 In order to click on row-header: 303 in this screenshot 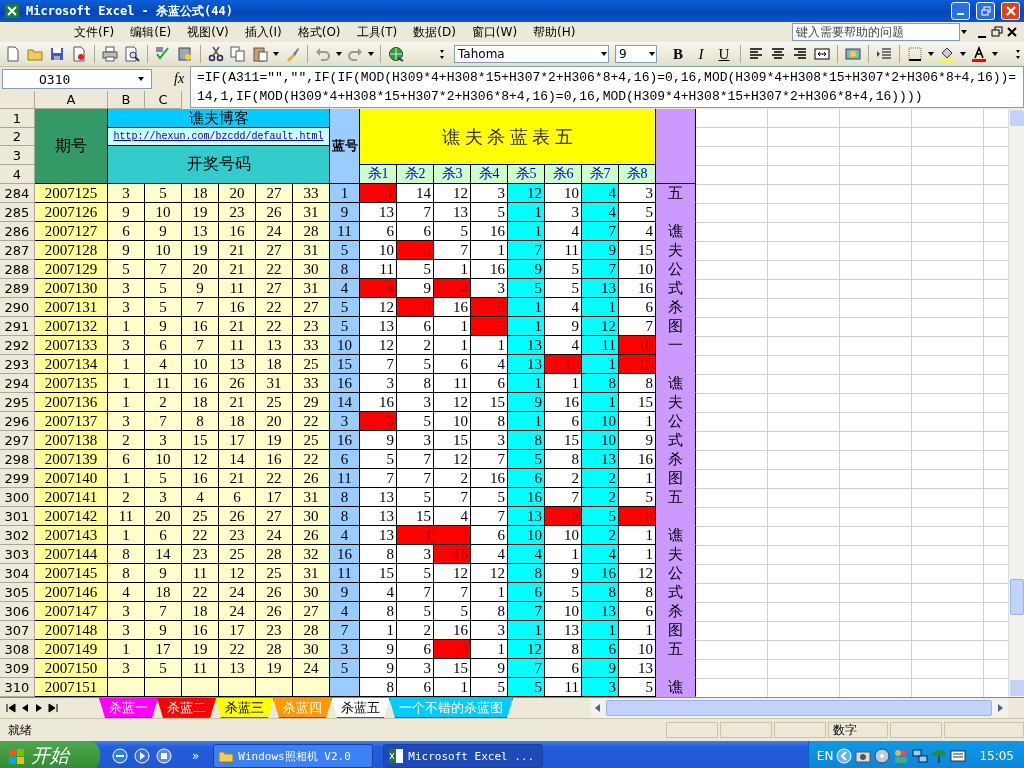, I will do `click(17, 554)`.